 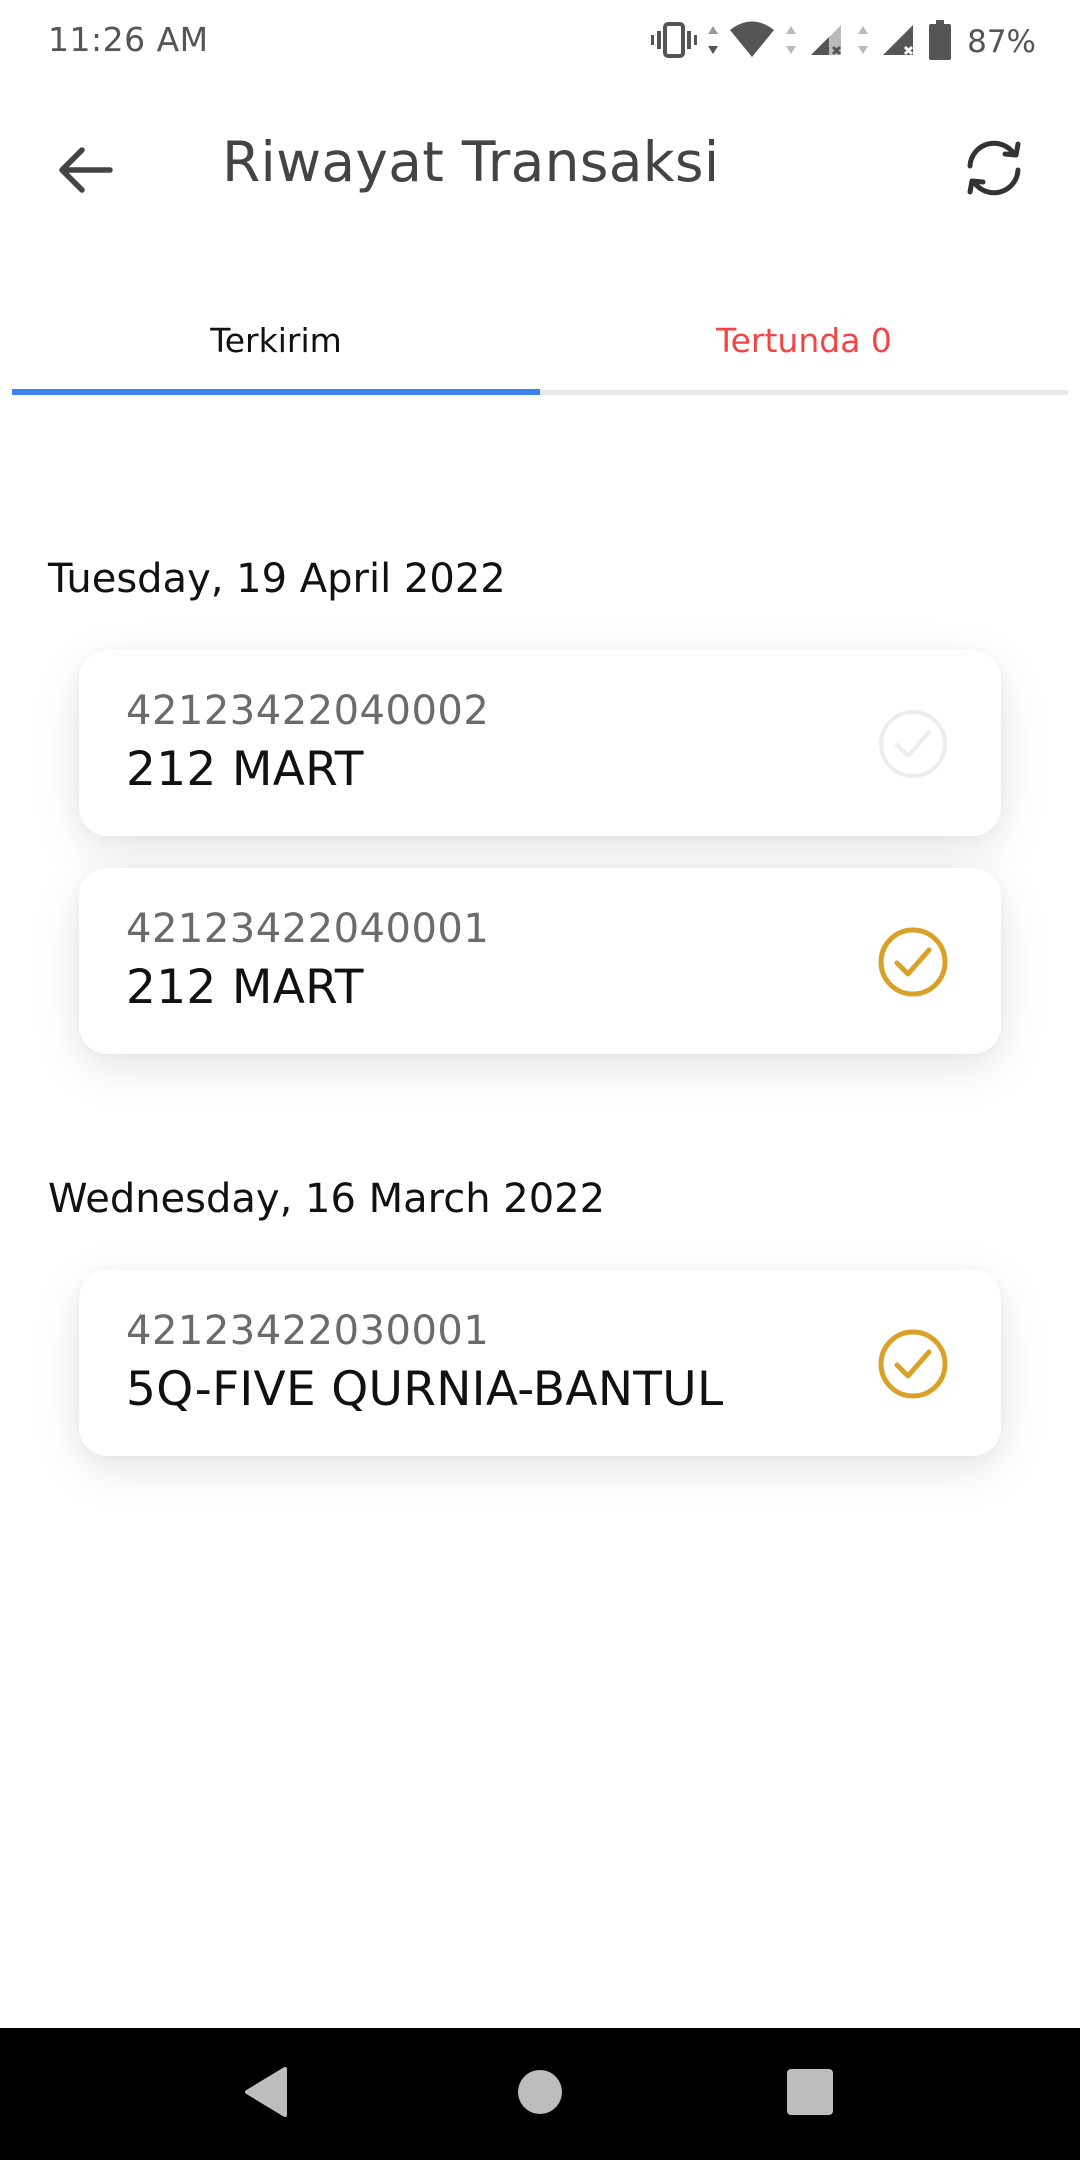 I want to click on back-triangle-icon, so click(x=266, y=2094).